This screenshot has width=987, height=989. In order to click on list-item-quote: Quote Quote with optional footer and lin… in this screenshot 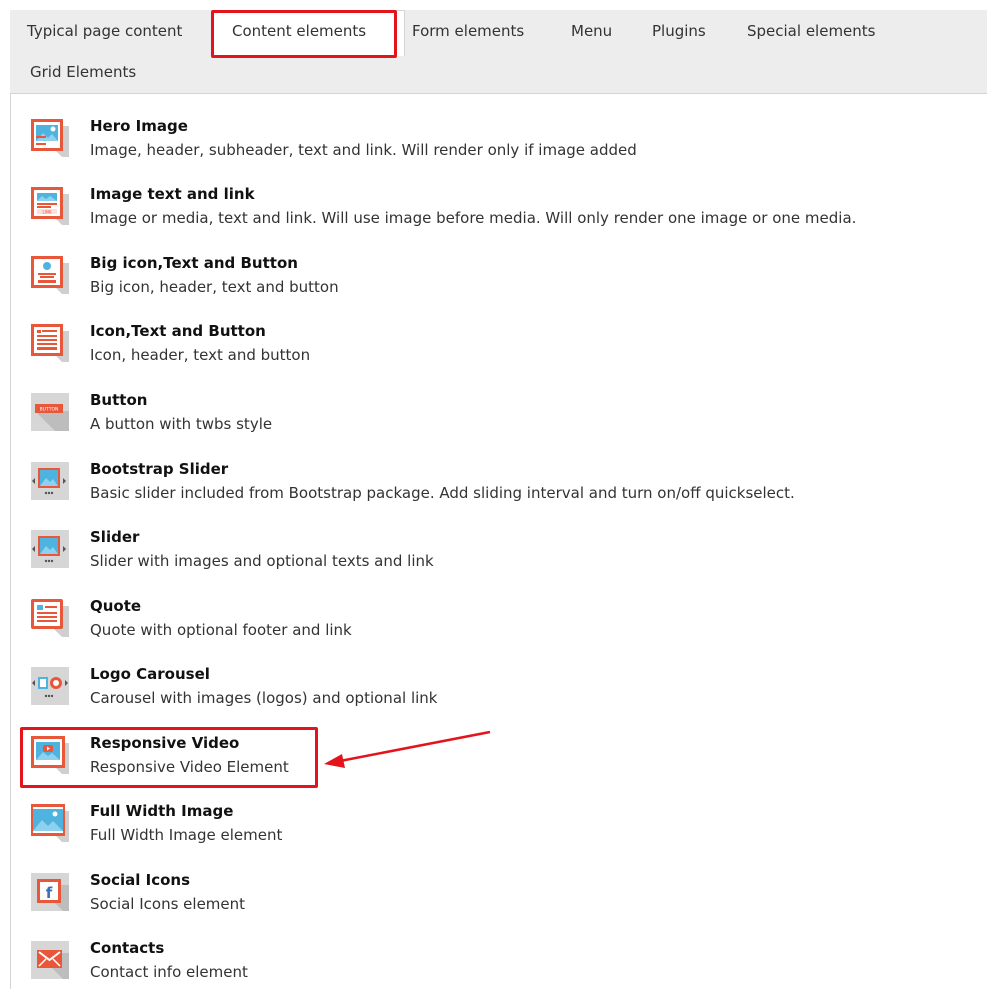, I will do `click(499, 625)`.